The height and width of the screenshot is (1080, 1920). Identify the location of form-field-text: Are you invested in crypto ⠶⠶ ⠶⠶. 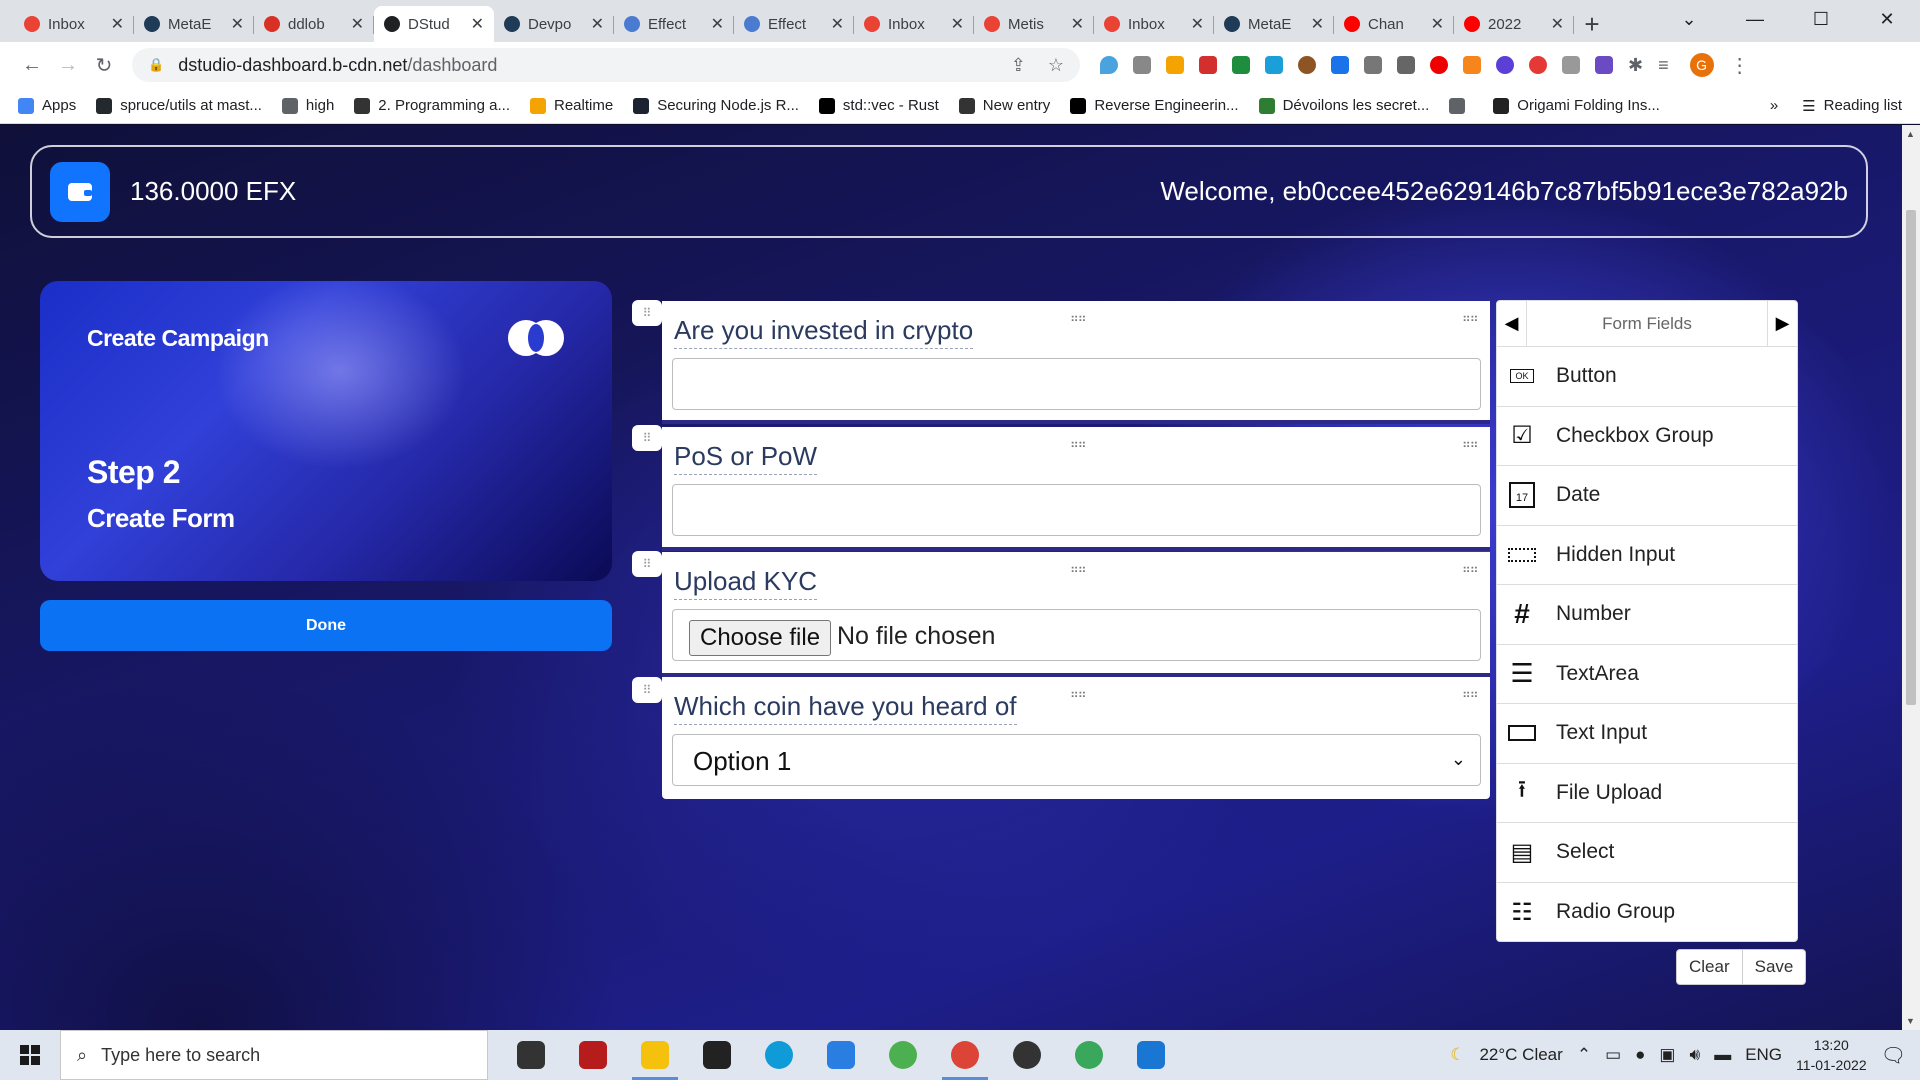
(1076, 362).